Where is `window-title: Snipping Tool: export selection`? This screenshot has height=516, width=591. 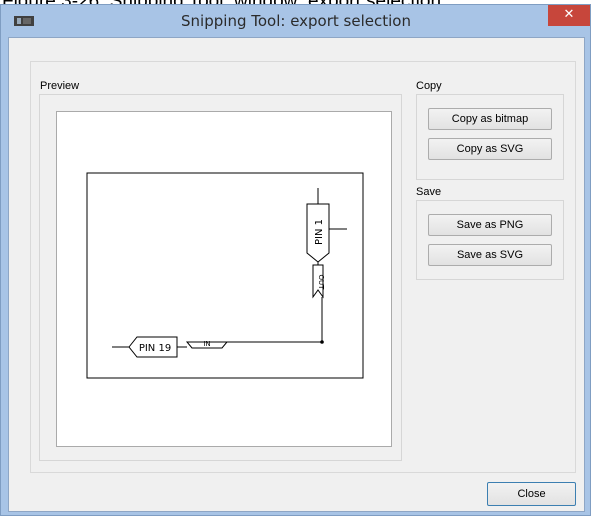 window-title: Snipping Tool: export selection is located at coordinates (296, 21).